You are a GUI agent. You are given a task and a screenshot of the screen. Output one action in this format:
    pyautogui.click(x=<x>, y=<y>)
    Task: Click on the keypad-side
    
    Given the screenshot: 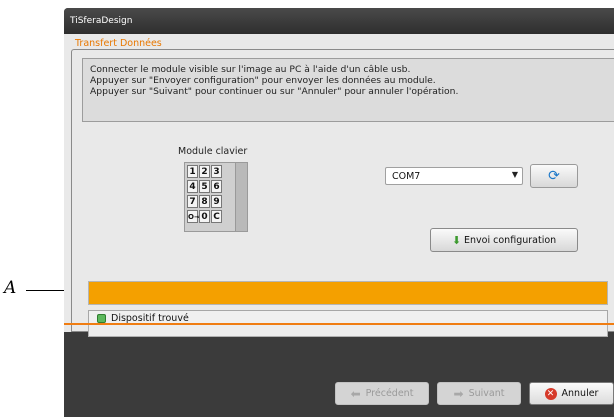 What is the action you would take?
    pyautogui.click(x=241, y=197)
    